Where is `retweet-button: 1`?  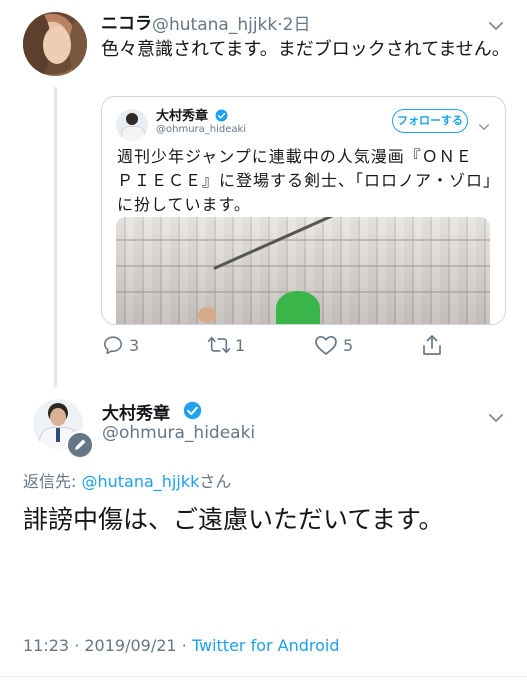
retweet-button: 1 is located at coordinates (226, 345).